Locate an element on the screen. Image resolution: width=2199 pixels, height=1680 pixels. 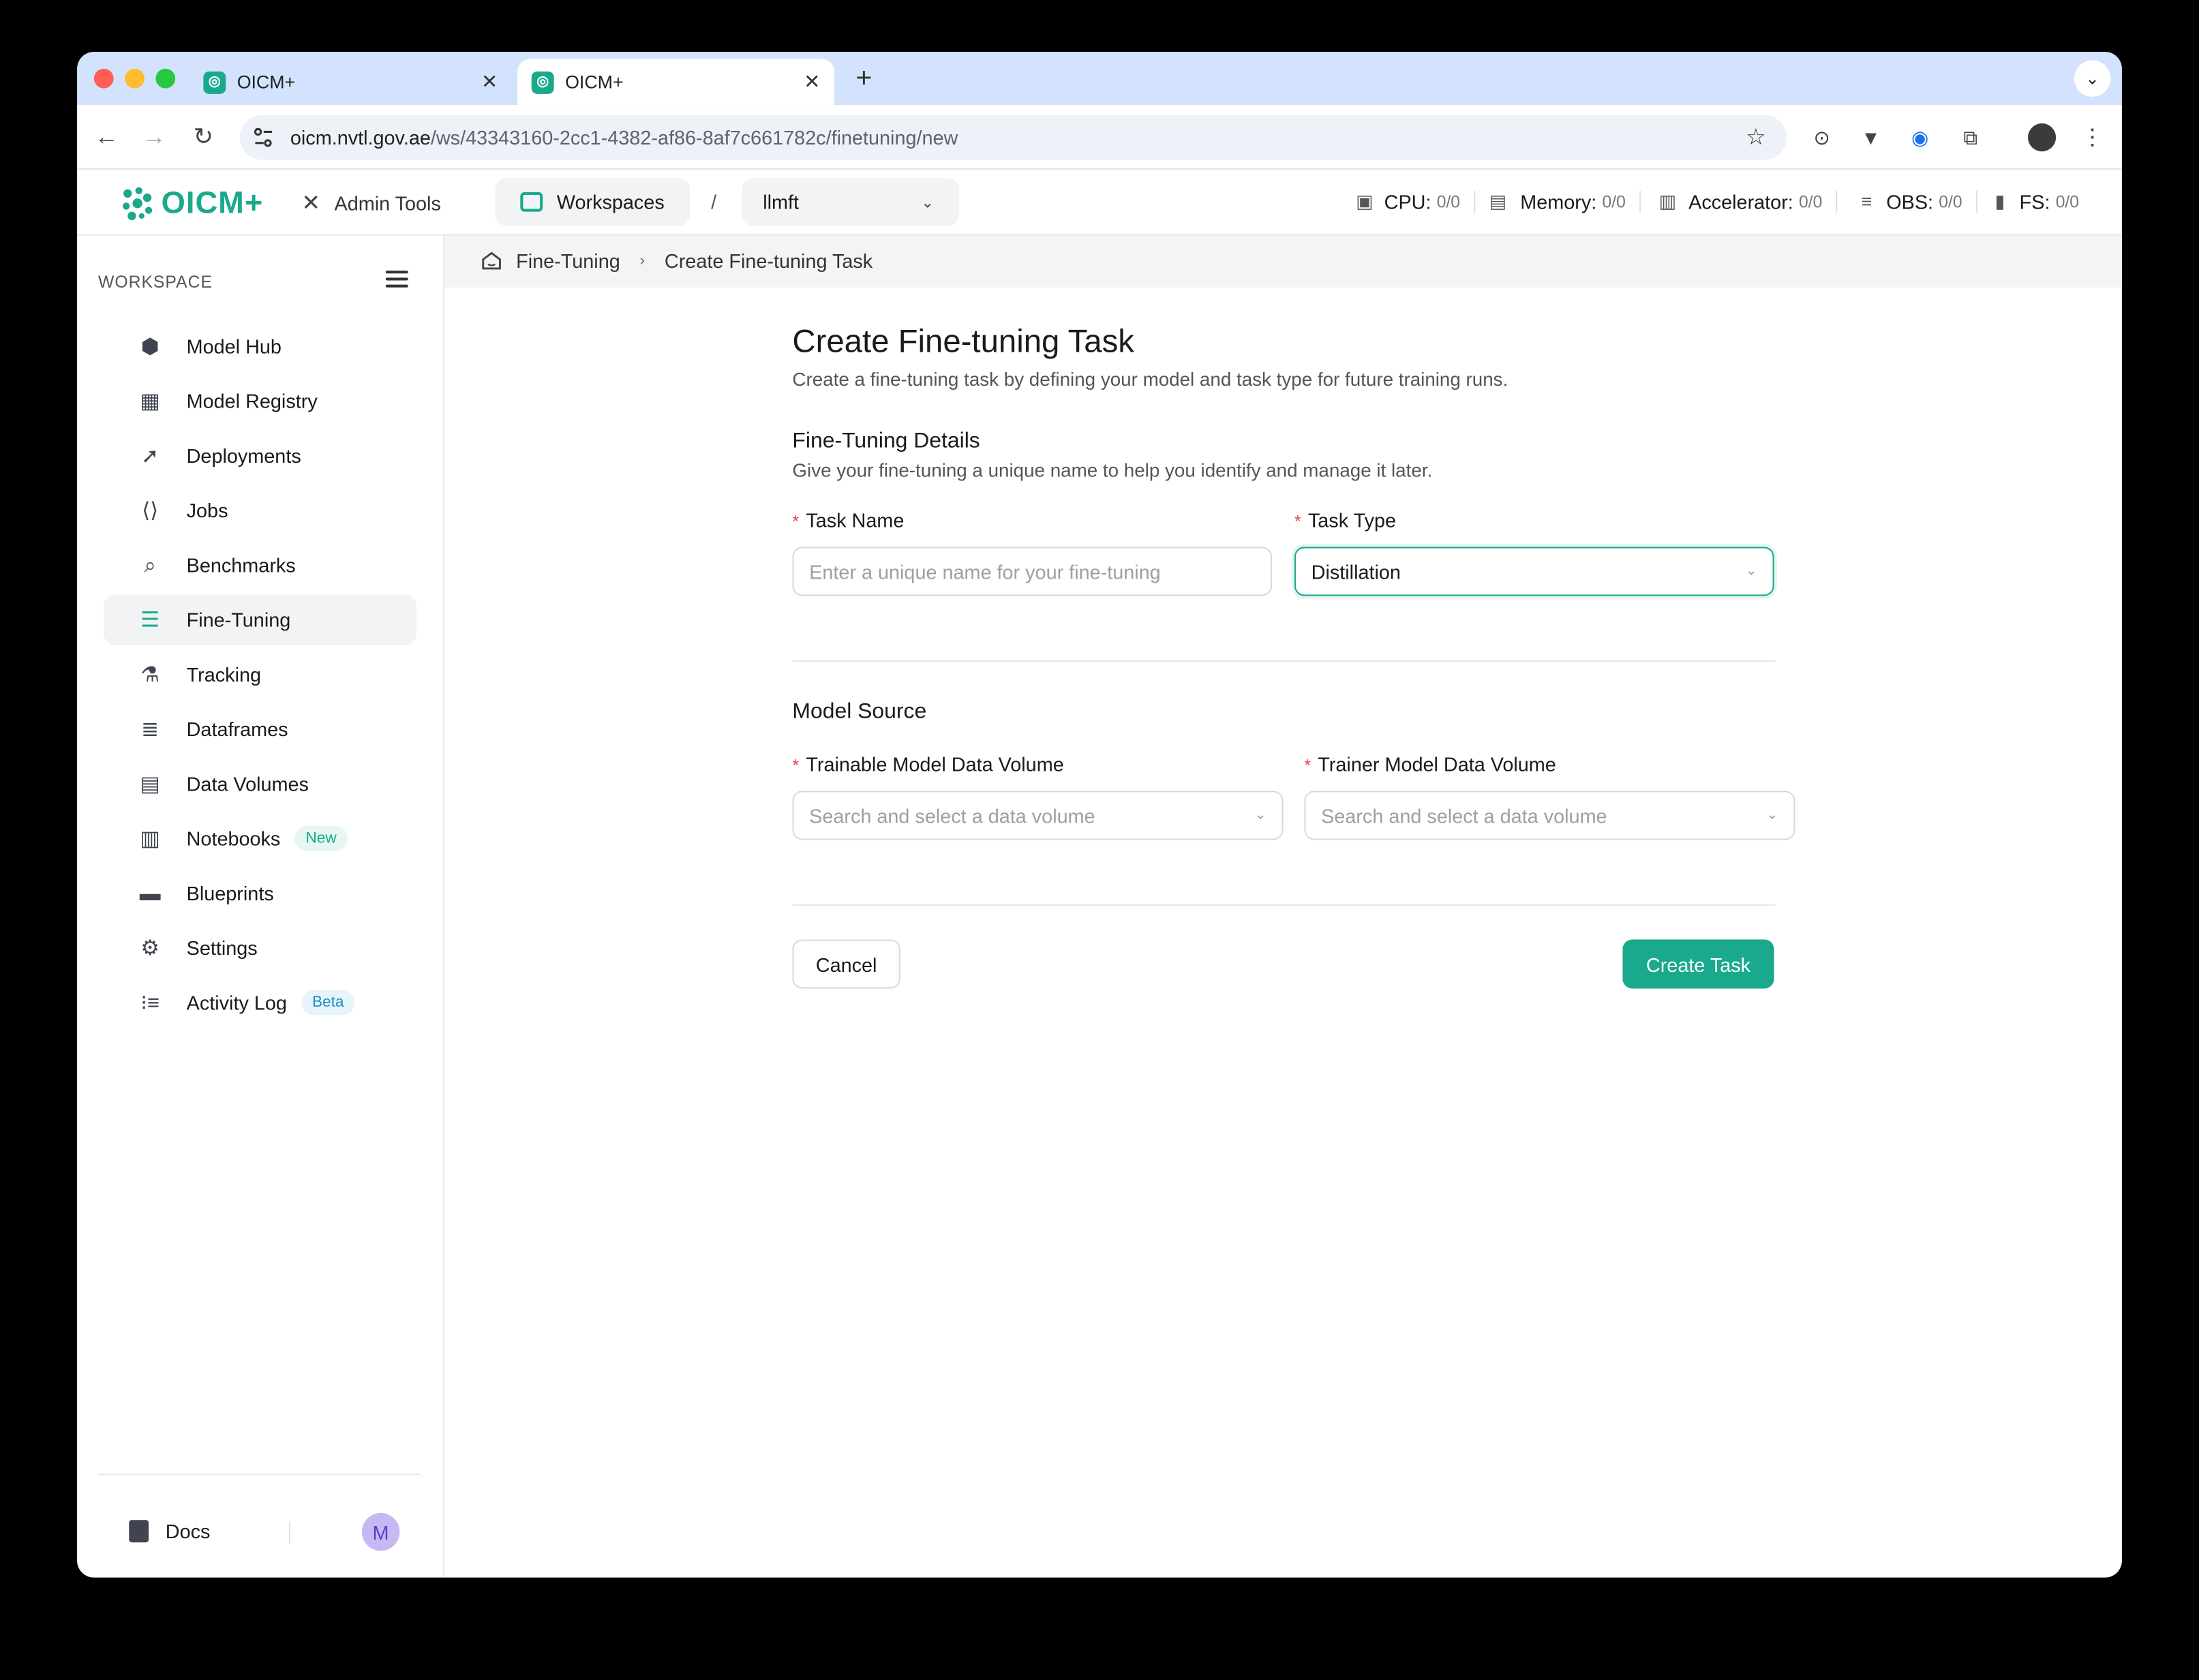
back-icon: ← is located at coordinates (107, 137).